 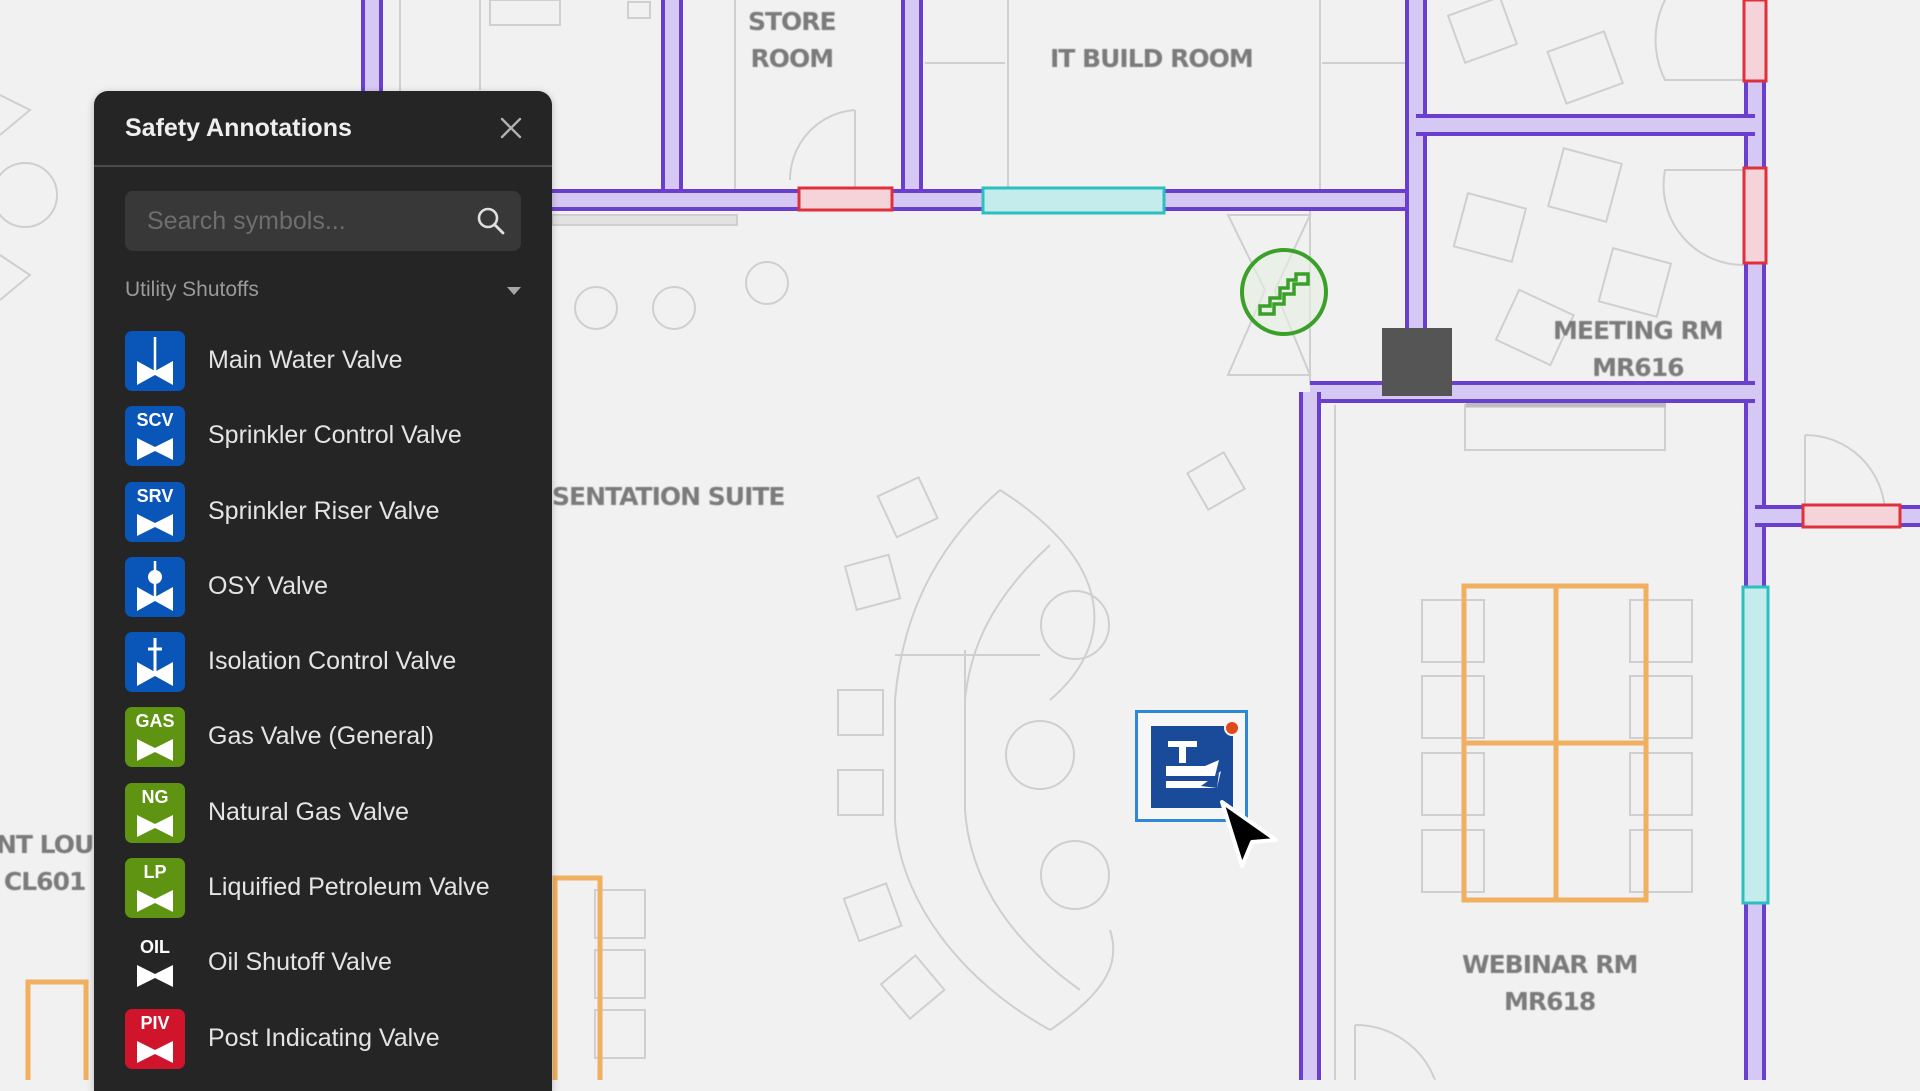 I want to click on symbol-item-label: Natural Gas Valve, so click(x=309, y=811).